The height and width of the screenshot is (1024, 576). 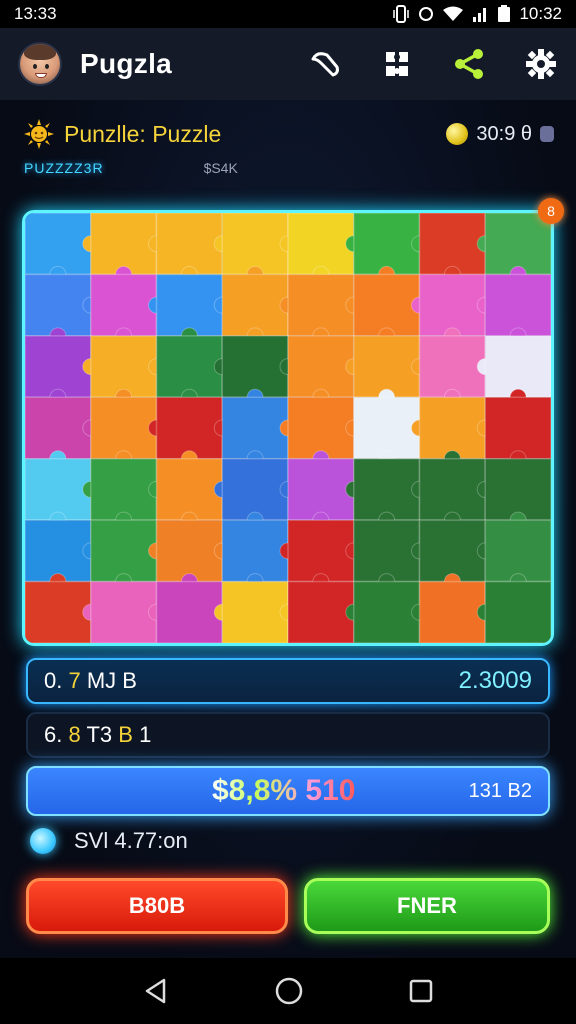 I want to click on notification-badge: 8, so click(x=551, y=211).